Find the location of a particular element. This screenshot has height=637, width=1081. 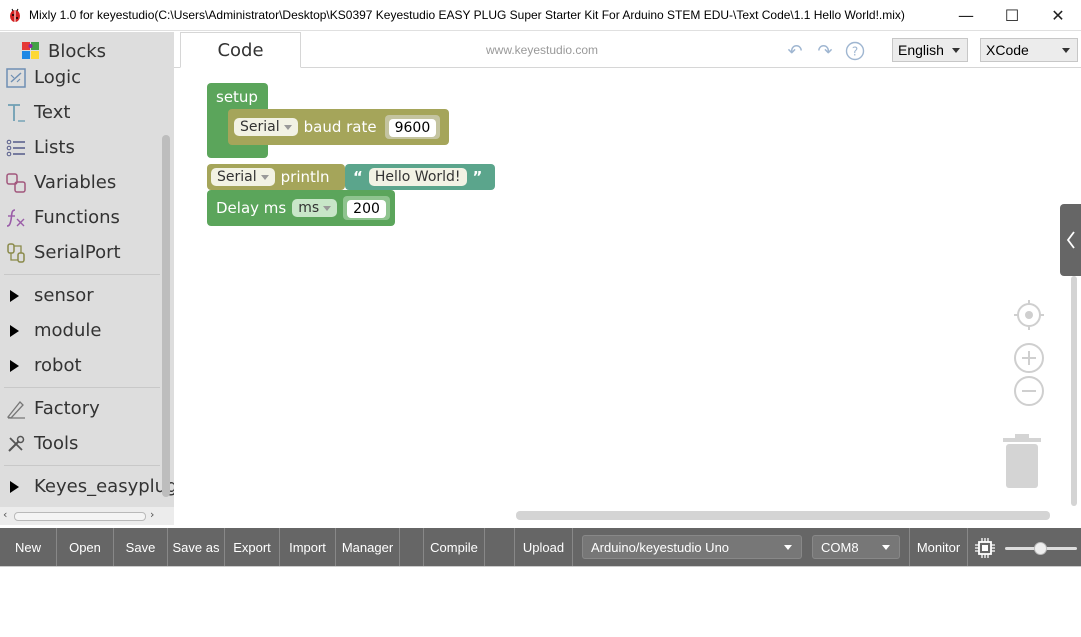

blocks-label: Blocks is located at coordinates (77, 51).